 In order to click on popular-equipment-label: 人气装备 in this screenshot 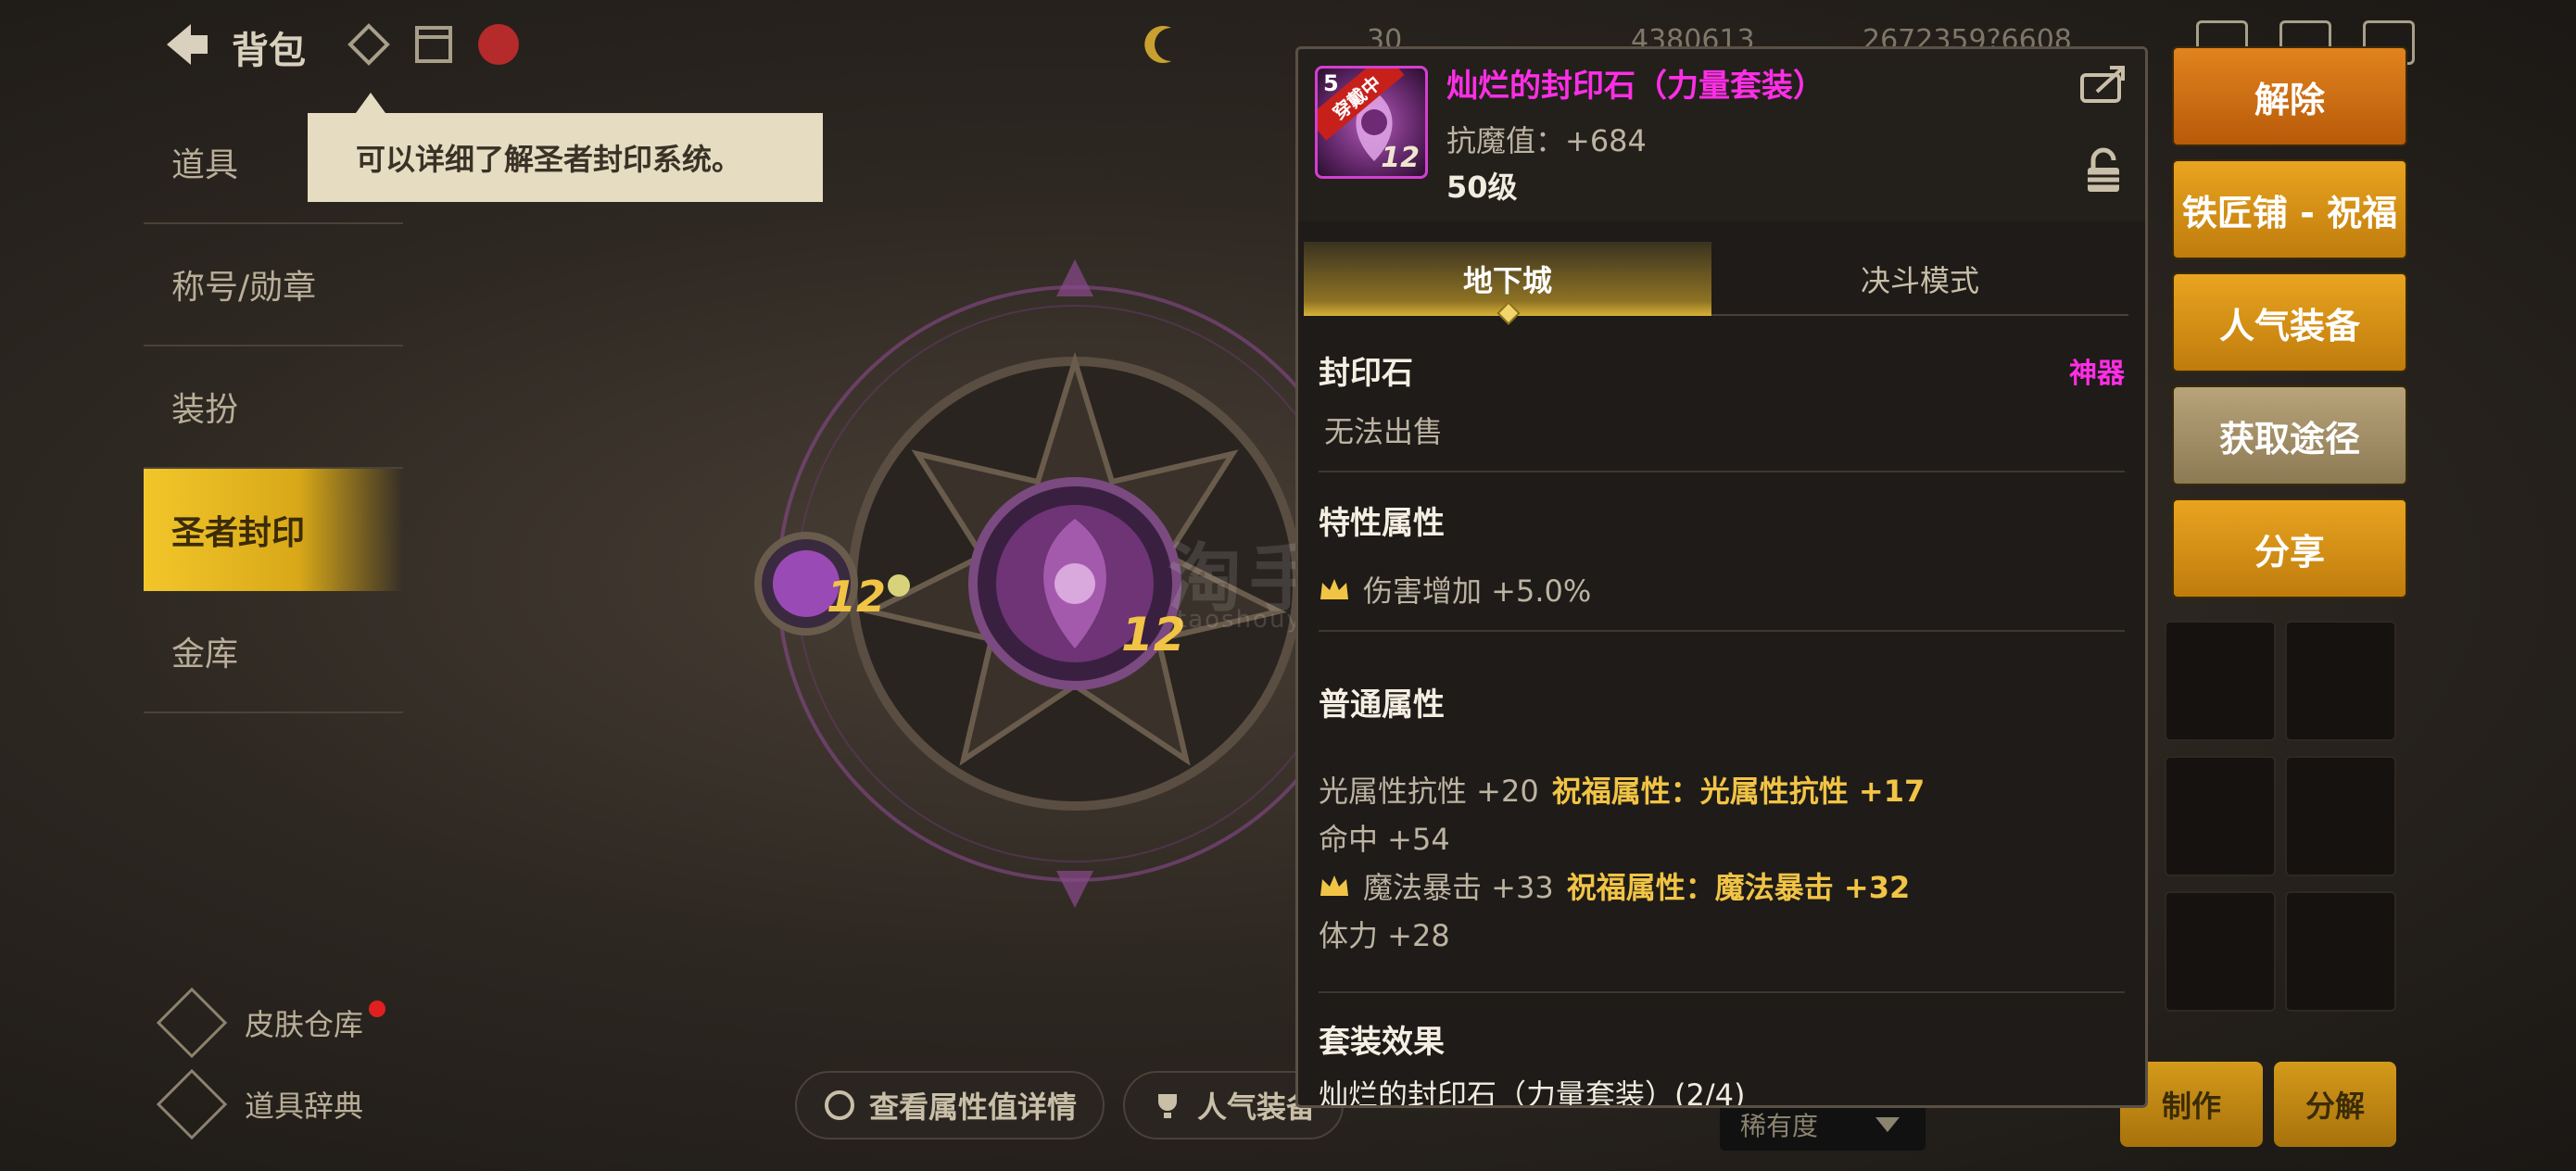, I will do `click(2289, 326)`.